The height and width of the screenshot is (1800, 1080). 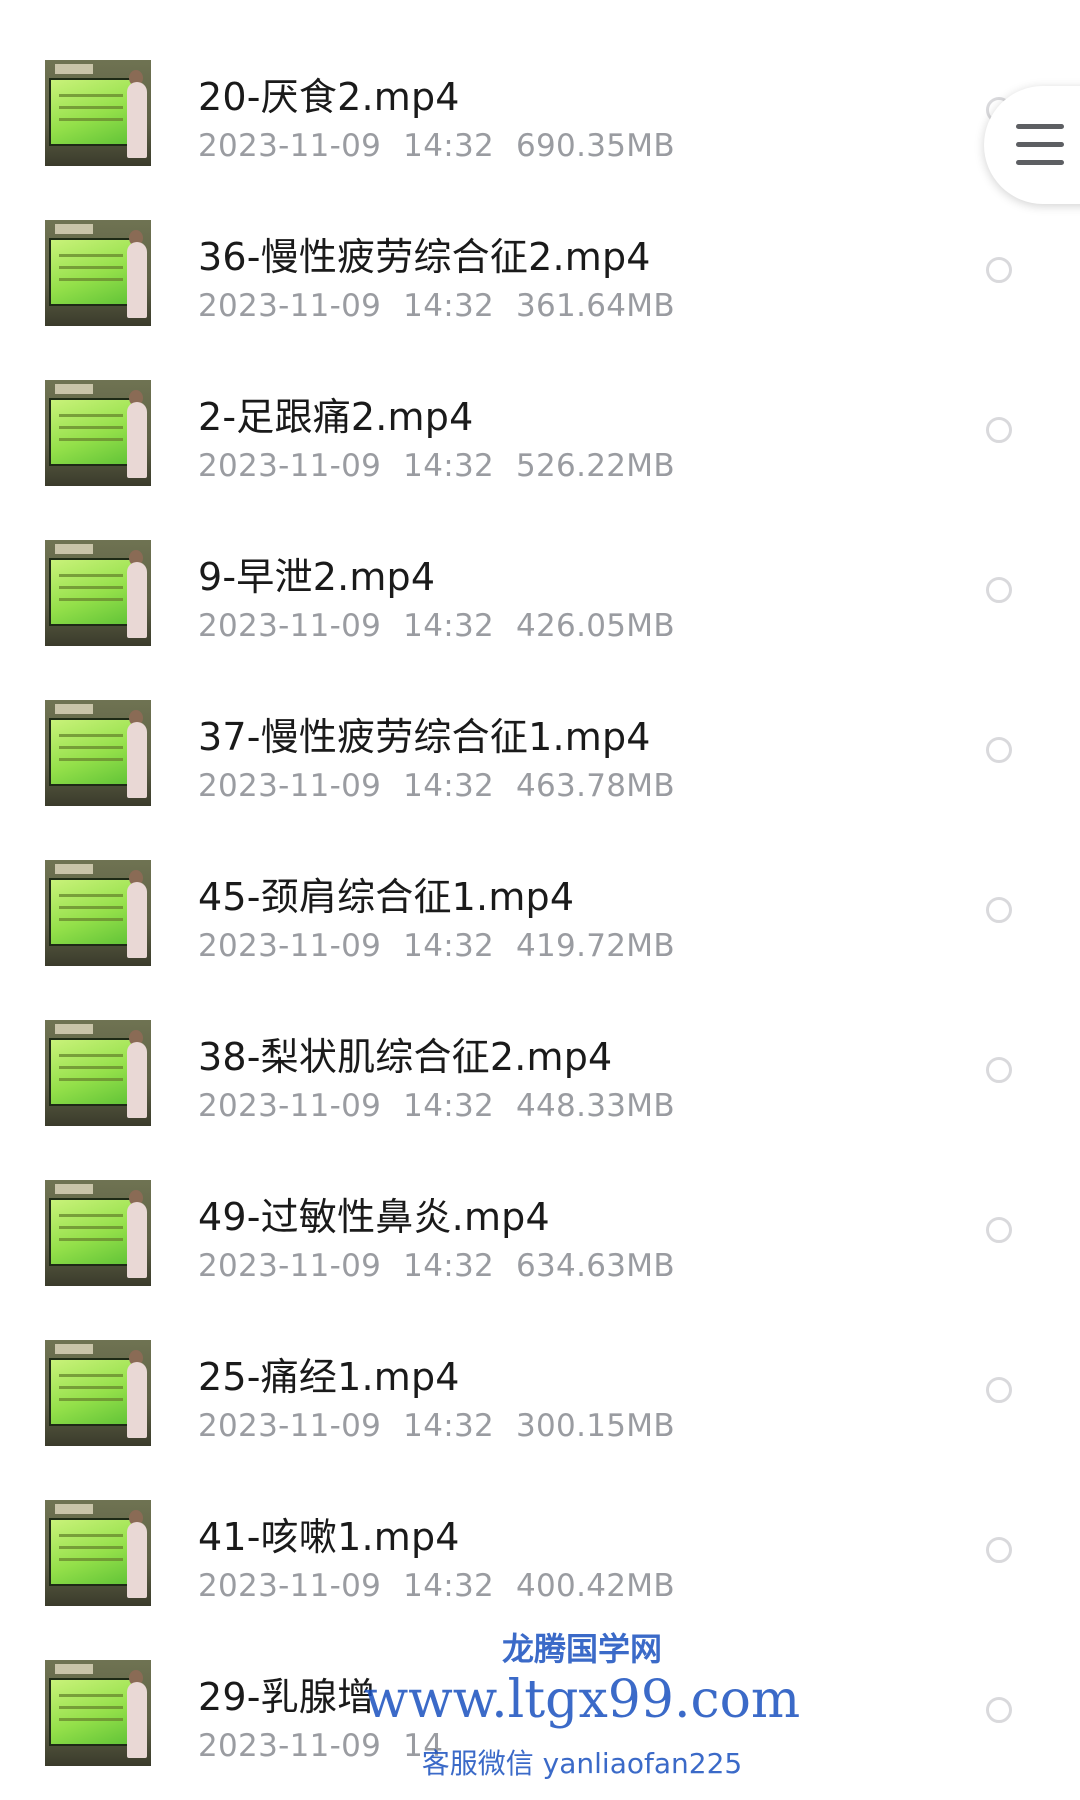 I want to click on list-item: 25-痛经1.mp4 2023-11-09 14:32 300.15MB, so click(x=540, y=1400).